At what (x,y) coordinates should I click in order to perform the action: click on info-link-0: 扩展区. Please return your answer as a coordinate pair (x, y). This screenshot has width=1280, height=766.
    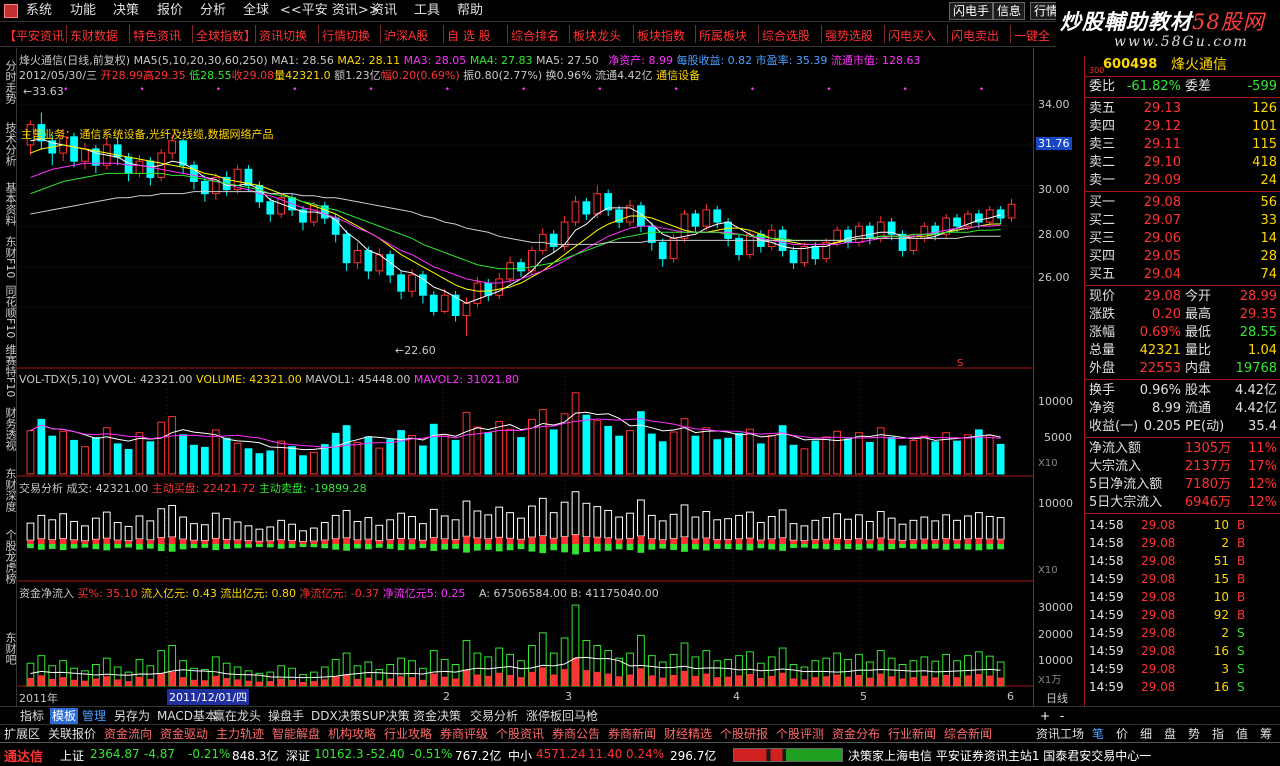
    Looking at the image, I should click on (22, 734).